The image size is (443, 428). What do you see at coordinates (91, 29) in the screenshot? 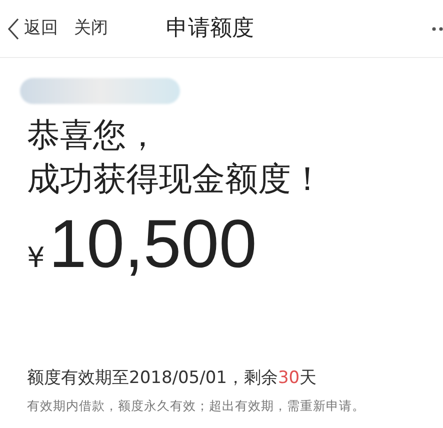
I see `close-button: 关闭` at bounding box center [91, 29].